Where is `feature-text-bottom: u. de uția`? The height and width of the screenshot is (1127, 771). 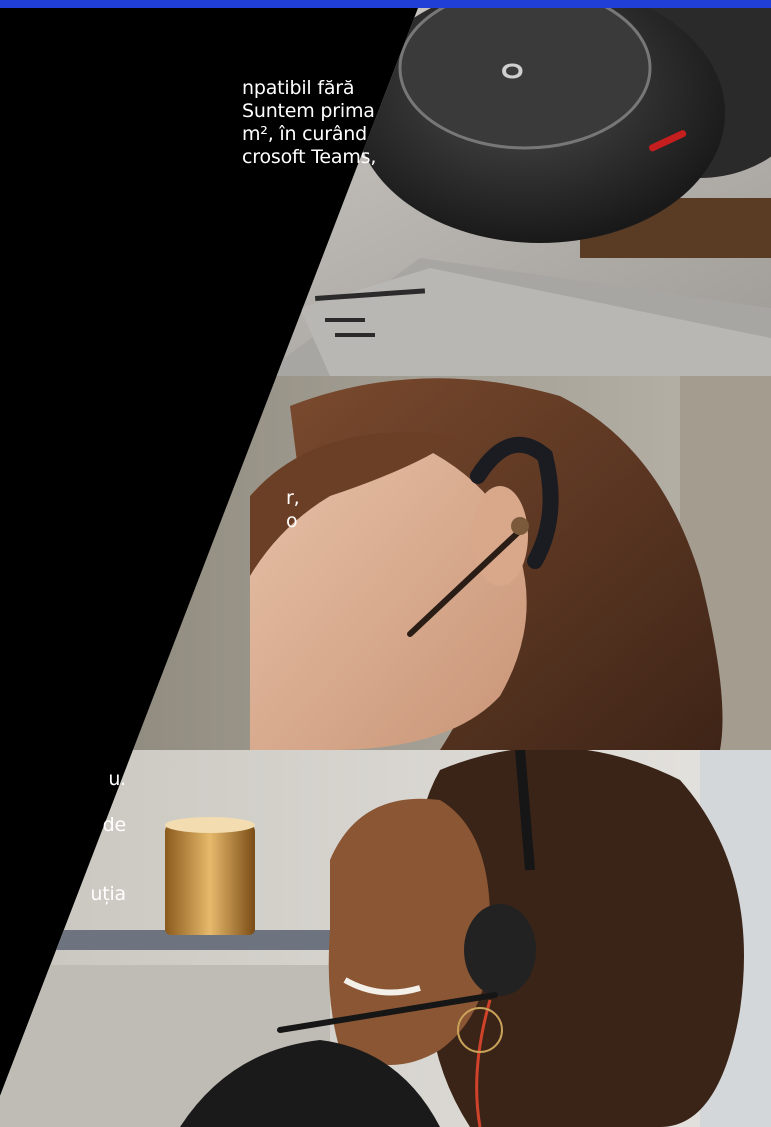 feature-text-bottom: u. de uția is located at coordinates (63, 837).